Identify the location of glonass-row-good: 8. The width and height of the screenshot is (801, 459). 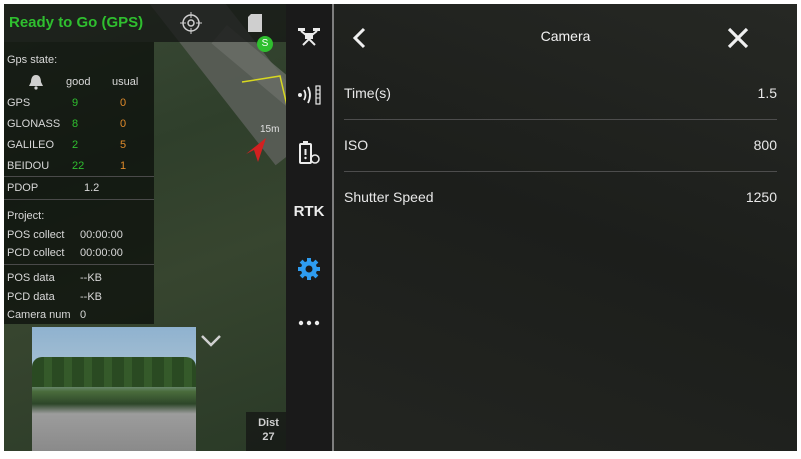
(75, 124).